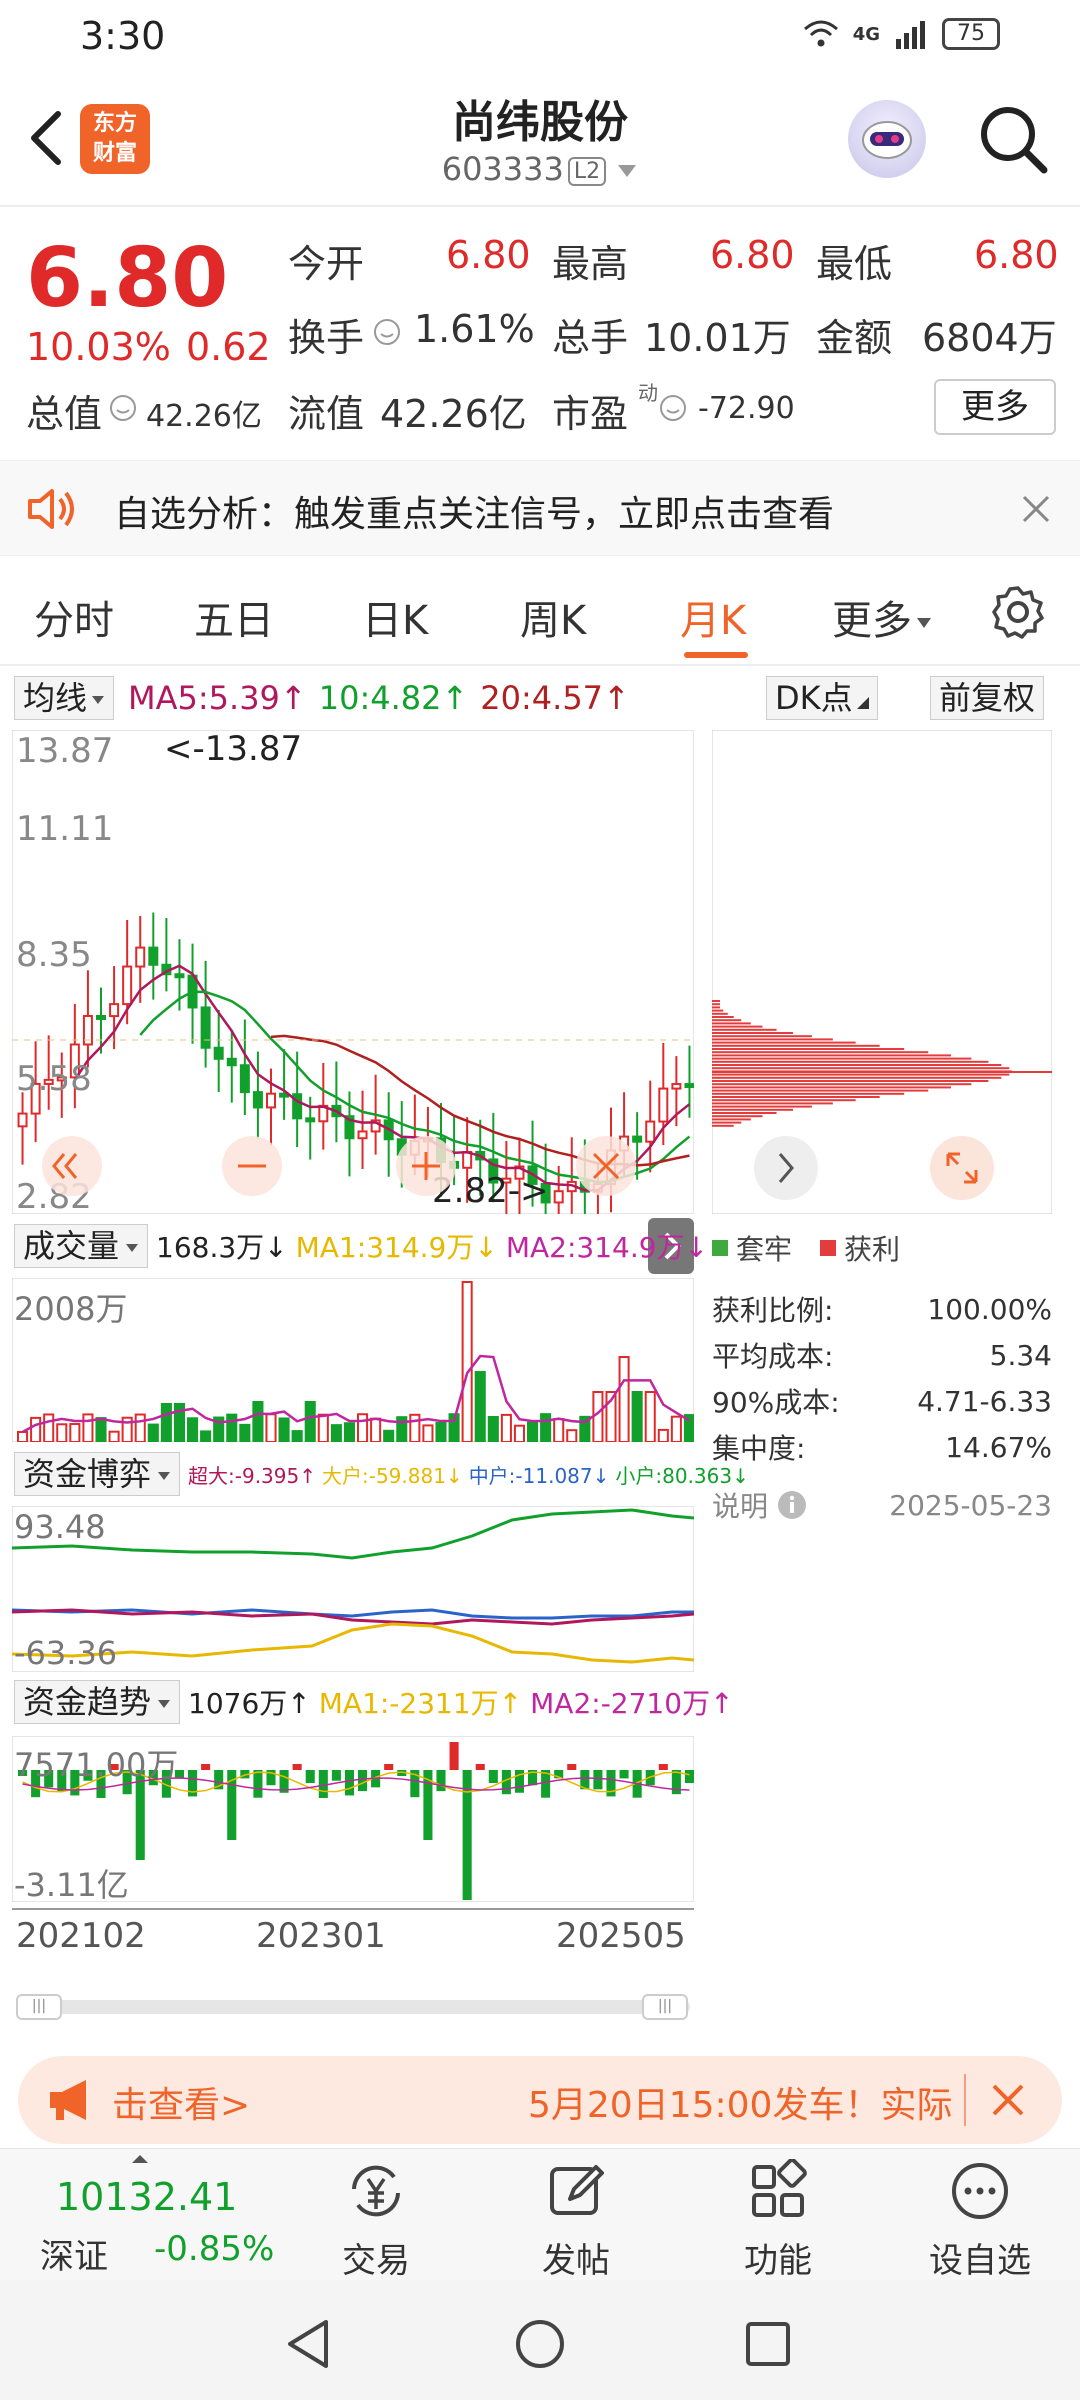 This screenshot has height=2400, width=1080. Describe the element at coordinates (540, 2100) in the screenshot. I see `promo-banner: 击查看> 5月20日15:00发车！实际` at that location.